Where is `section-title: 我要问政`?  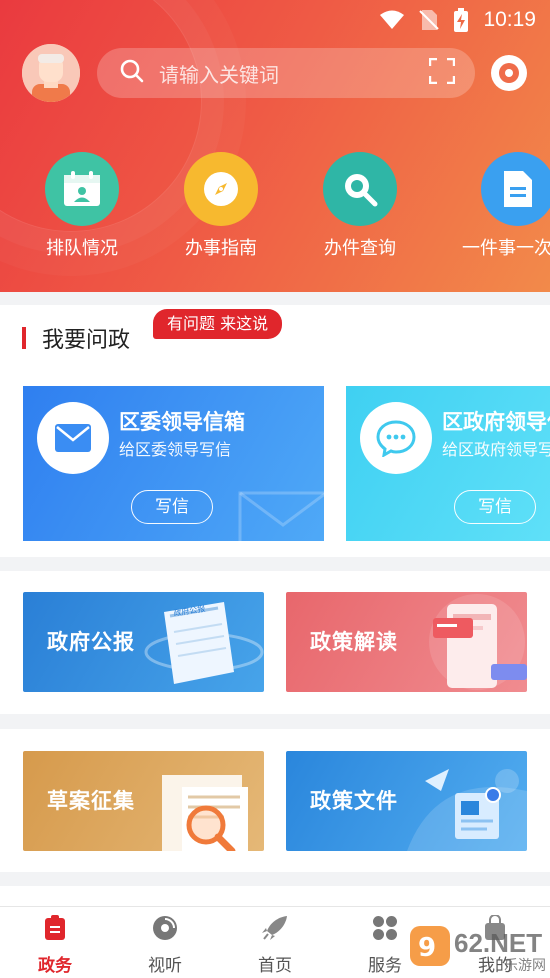
section-title: 我要问政 is located at coordinates (76, 338).